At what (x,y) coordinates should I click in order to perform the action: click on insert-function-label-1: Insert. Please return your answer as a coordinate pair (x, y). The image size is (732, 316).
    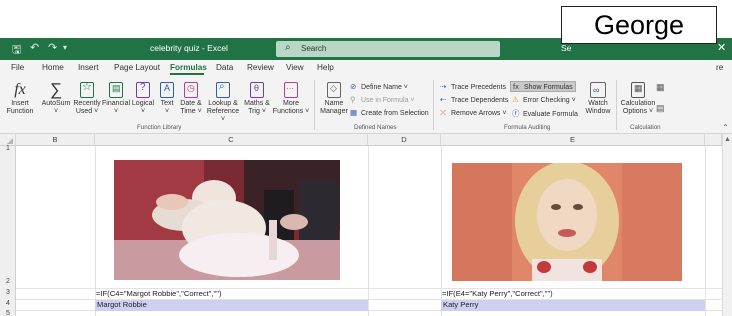
    Looking at the image, I should click on (20, 103).